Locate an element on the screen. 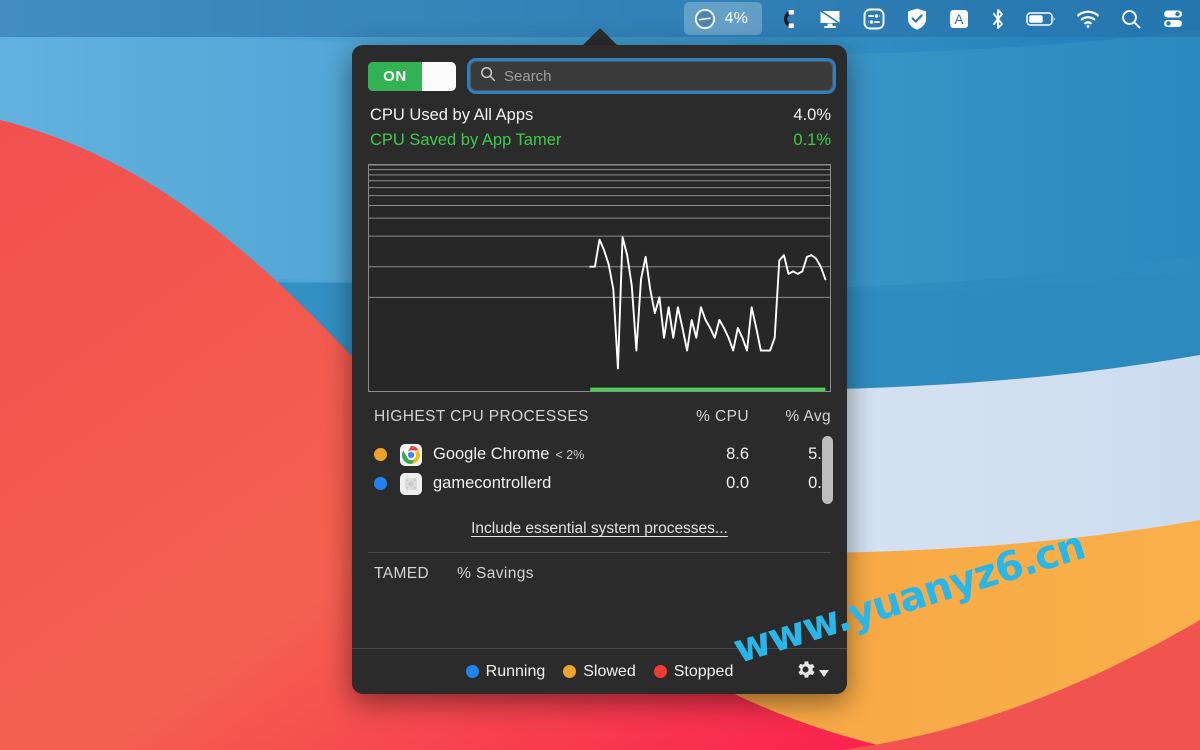  display-icon is located at coordinates (830, 18).